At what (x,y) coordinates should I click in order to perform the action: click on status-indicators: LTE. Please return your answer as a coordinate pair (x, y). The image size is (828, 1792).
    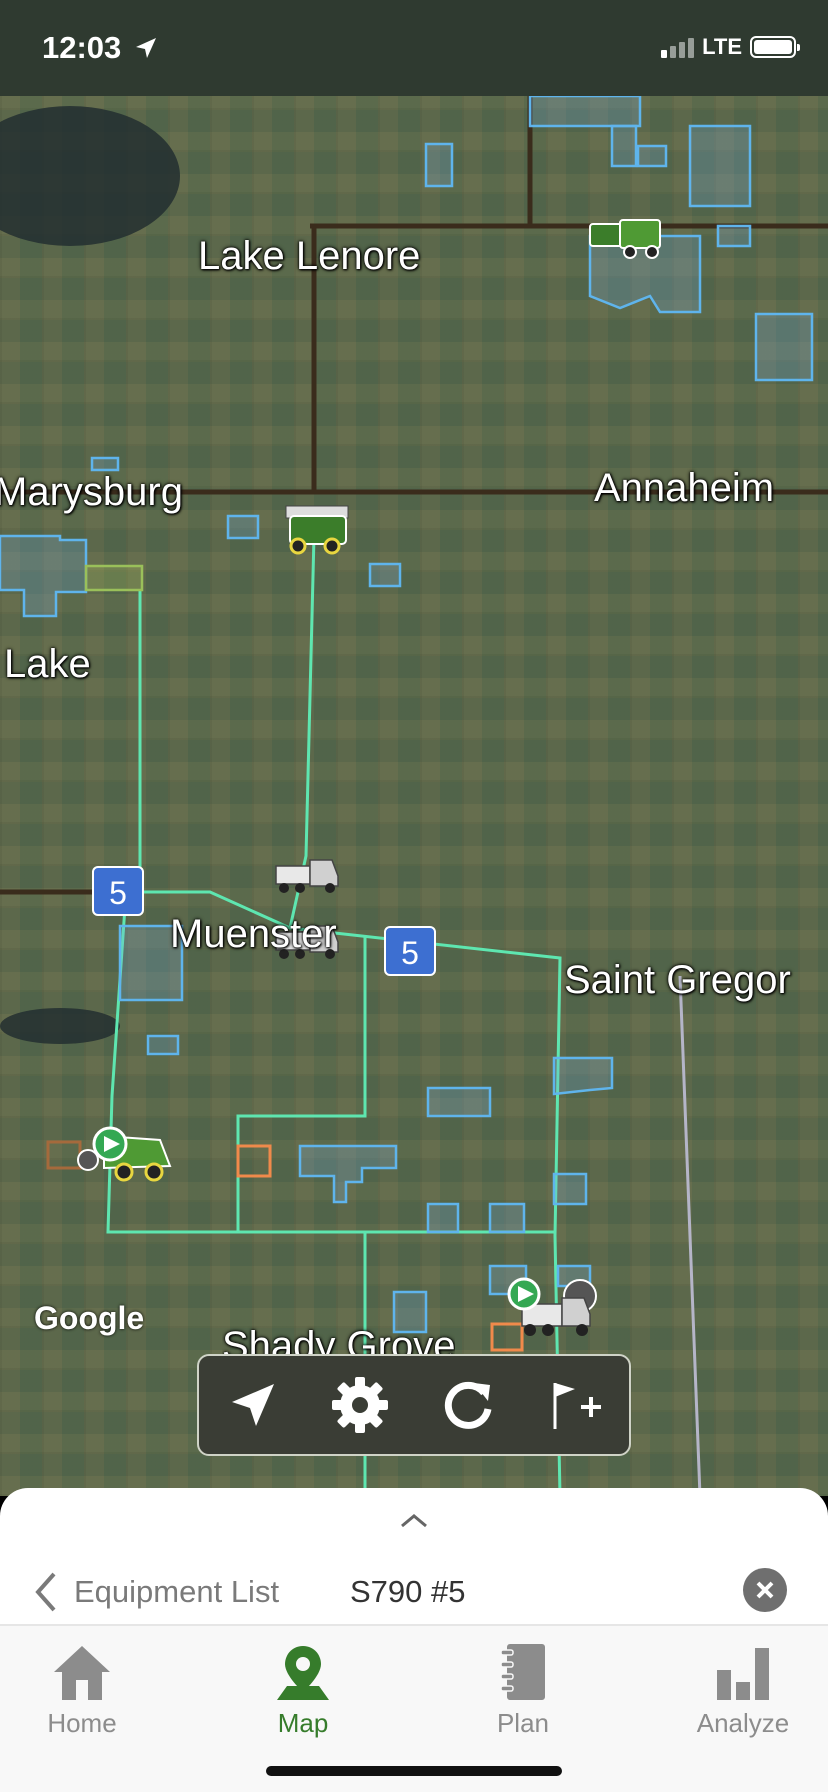
    Looking at the image, I should click on (730, 47).